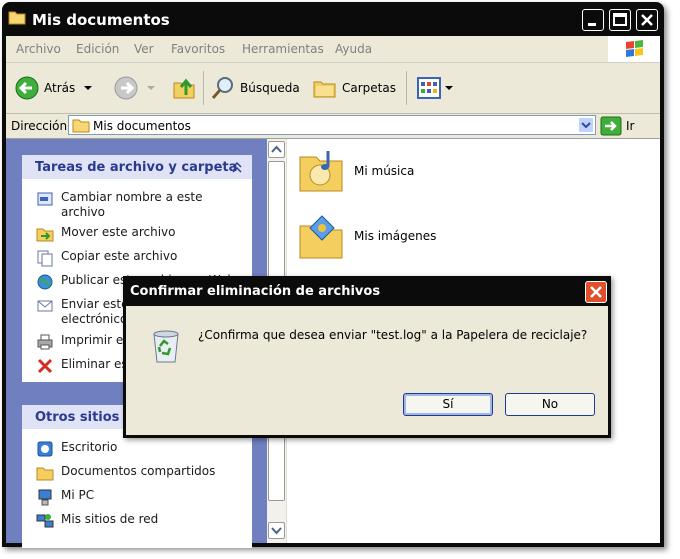 This screenshot has height=559, width=680. What do you see at coordinates (105, 234) in the screenshot?
I see `task-move: Mover este archivo` at bounding box center [105, 234].